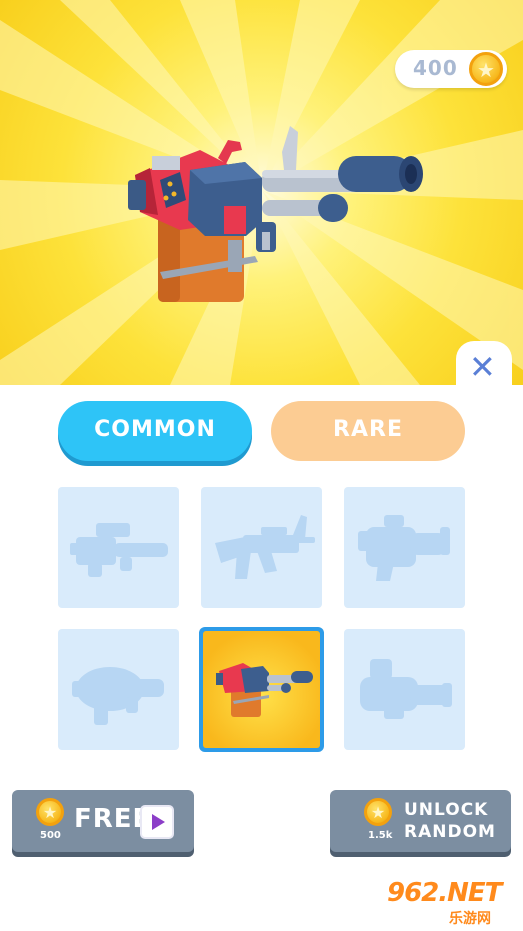  What do you see at coordinates (380, 835) in the screenshot?
I see `unlock-price: 1.5k` at bounding box center [380, 835].